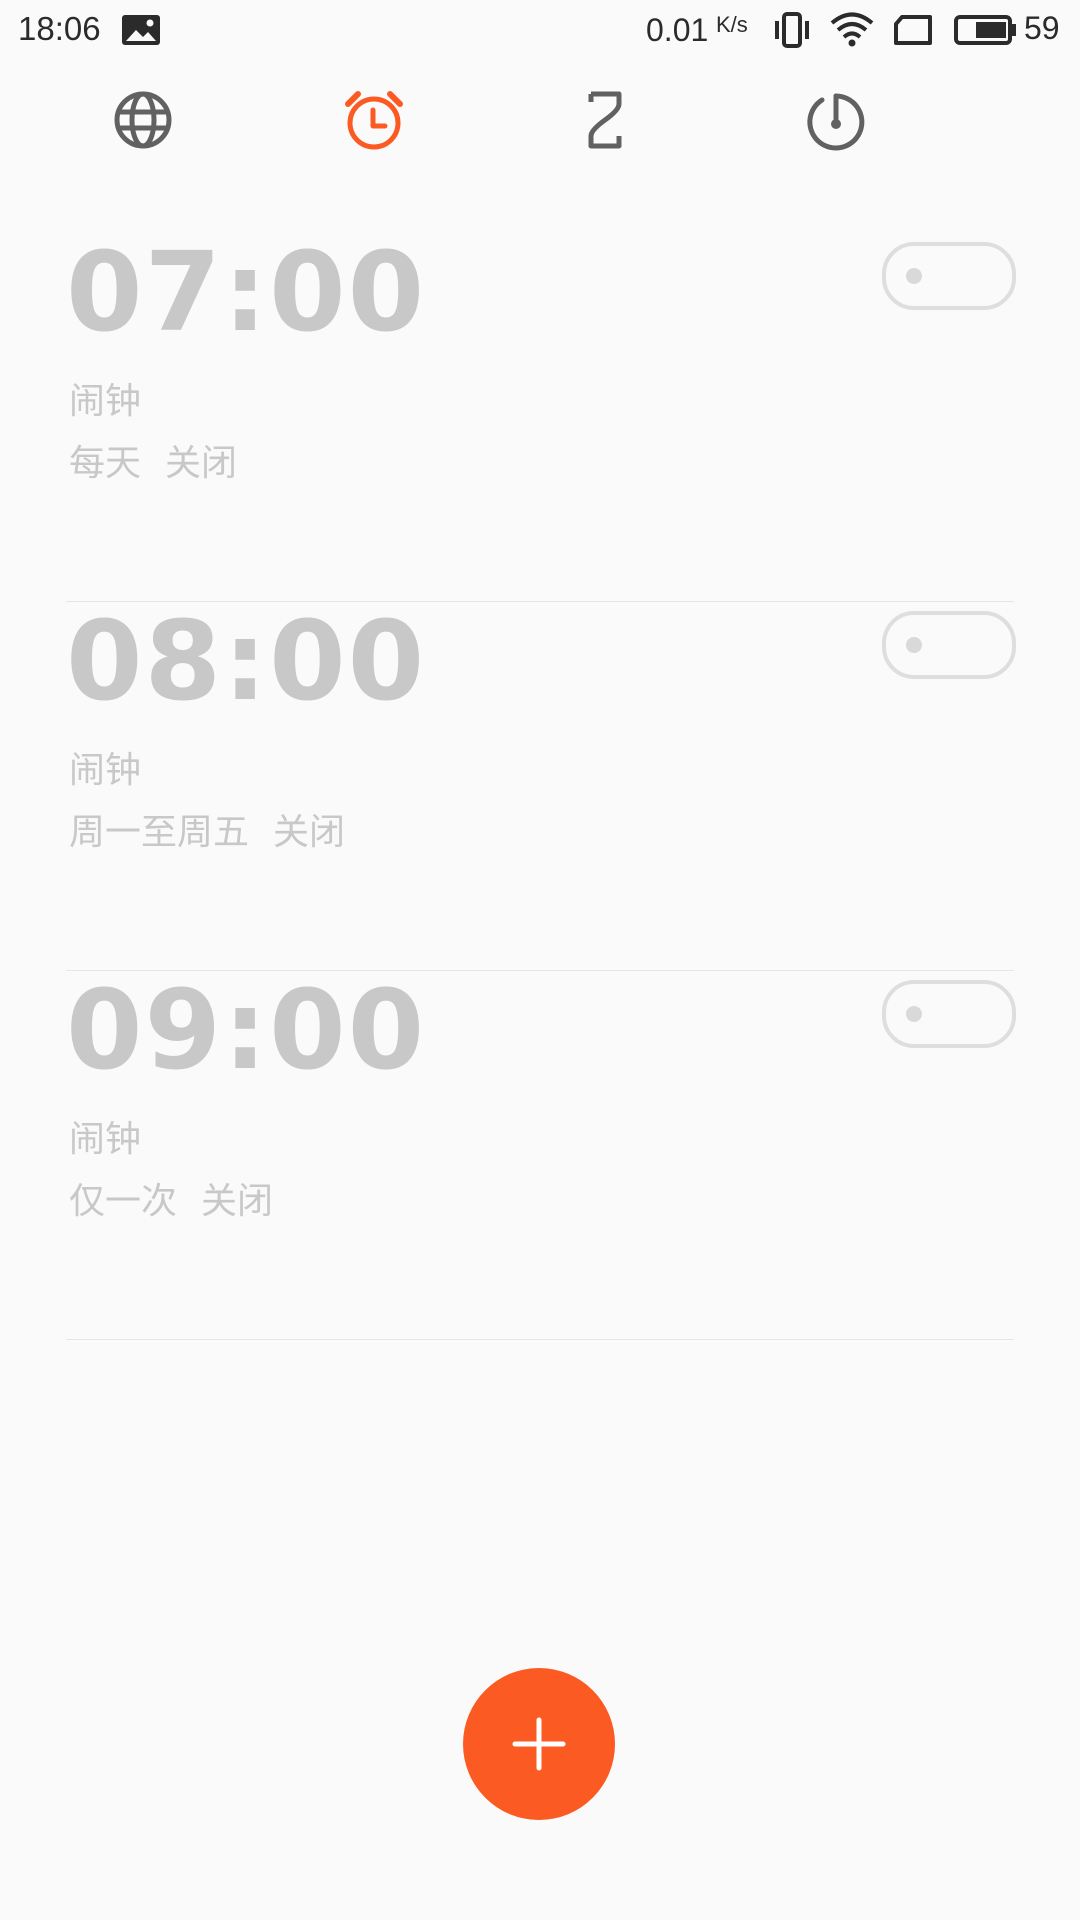 This screenshot has width=1080, height=1920. What do you see at coordinates (985, 30) in the screenshot?
I see `battery-icon` at bounding box center [985, 30].